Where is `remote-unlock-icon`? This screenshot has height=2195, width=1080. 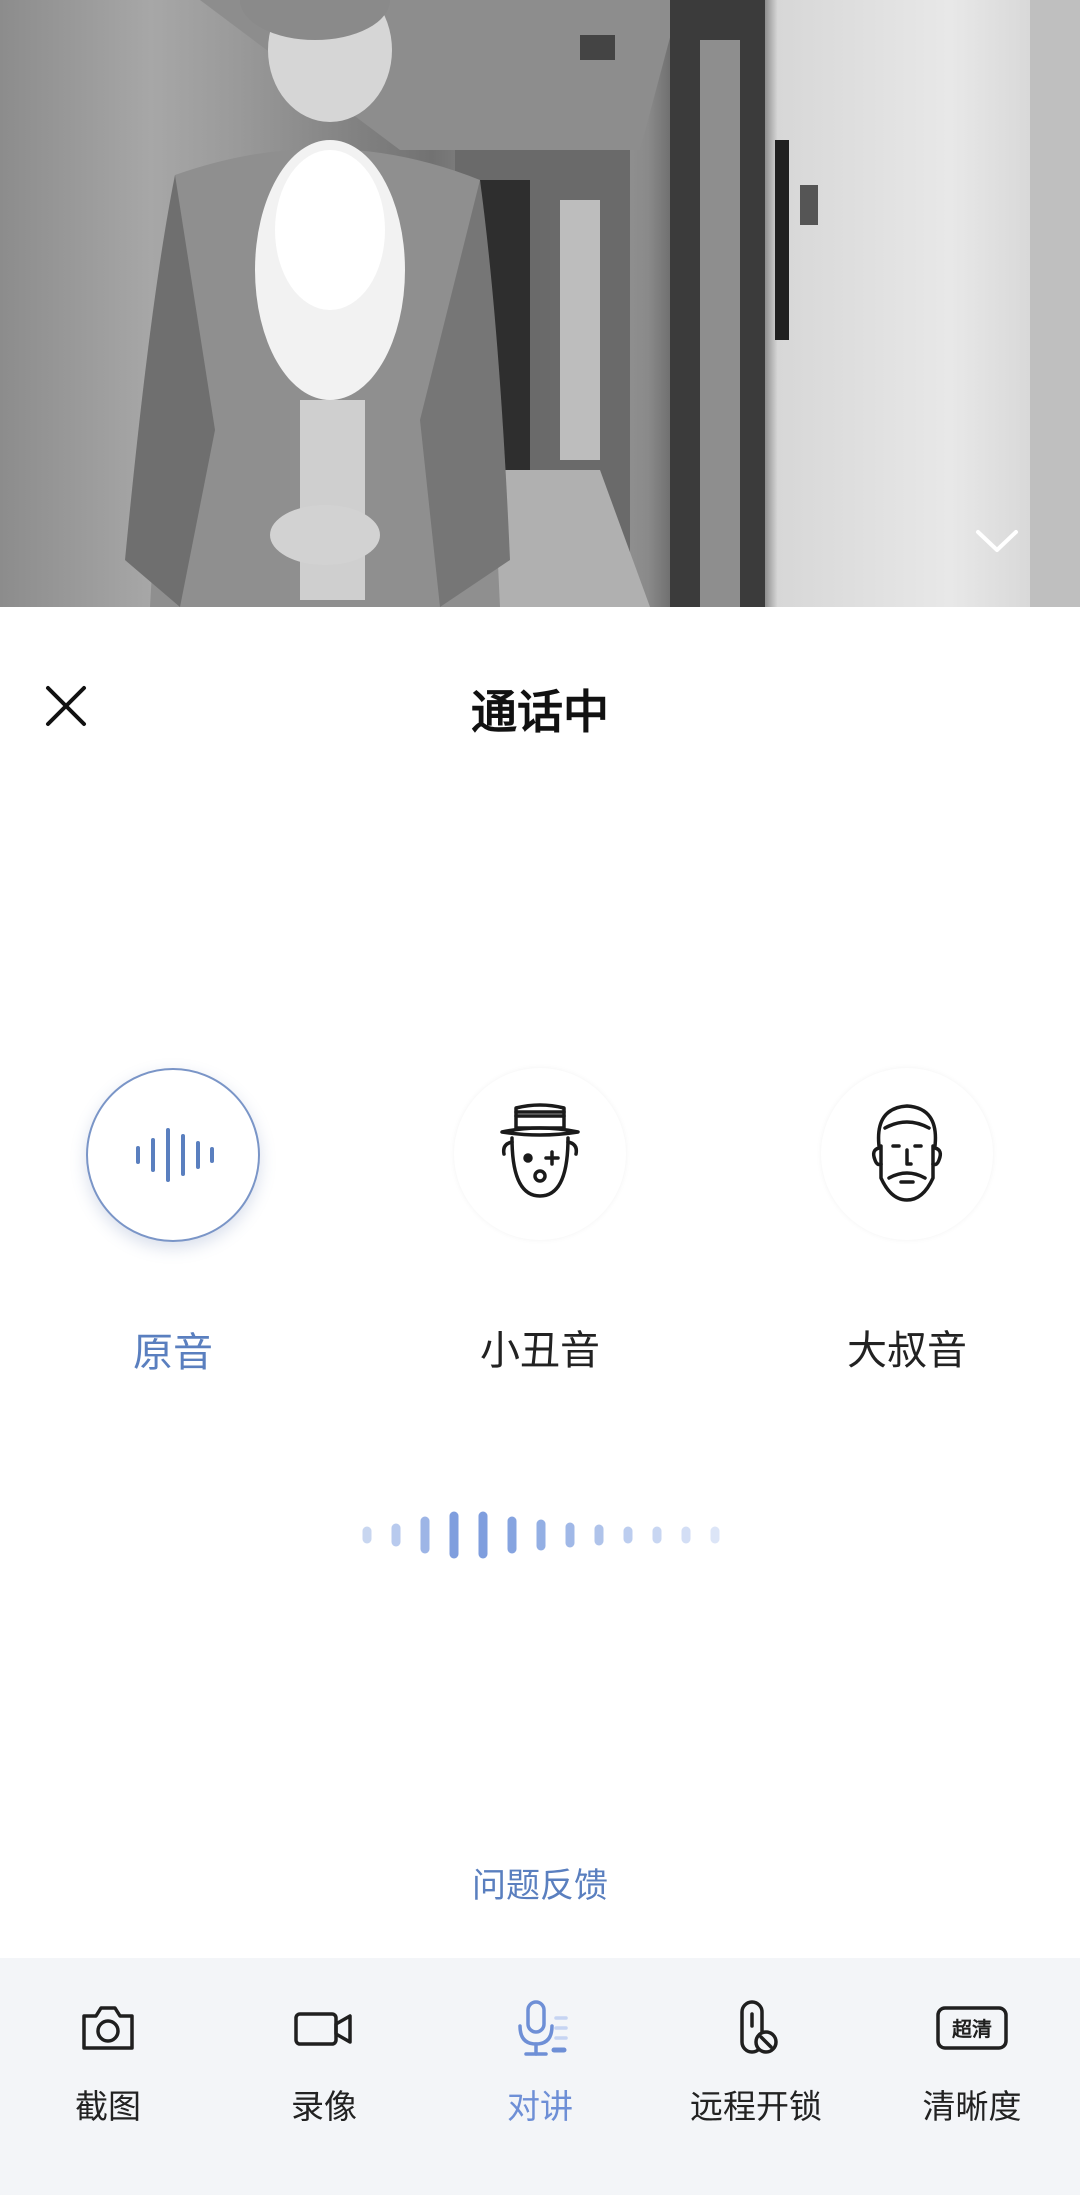
remote-unlock-icon is located at coordinates (756, 2028).